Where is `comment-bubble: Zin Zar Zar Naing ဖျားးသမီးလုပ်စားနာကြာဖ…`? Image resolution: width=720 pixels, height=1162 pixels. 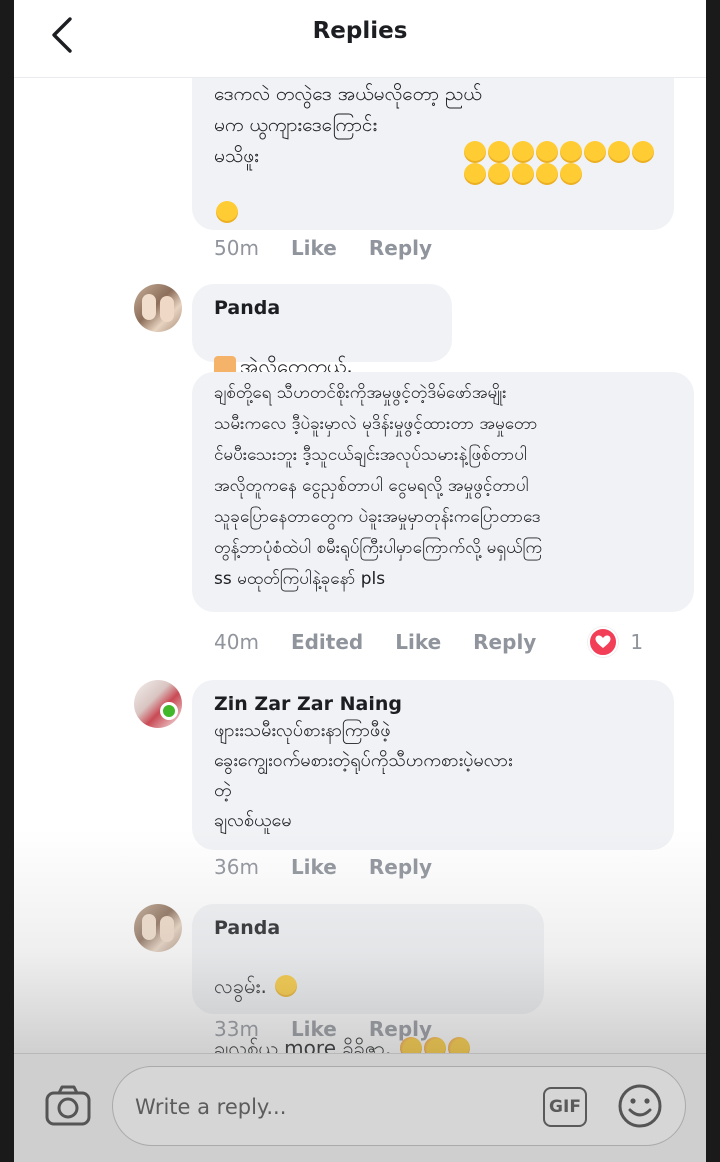 comment-bubble: Zin Zar Zar Naing ဖျားးသမီးလုပ်စားနာကြာဖ… is located at coordinates (433, 765).